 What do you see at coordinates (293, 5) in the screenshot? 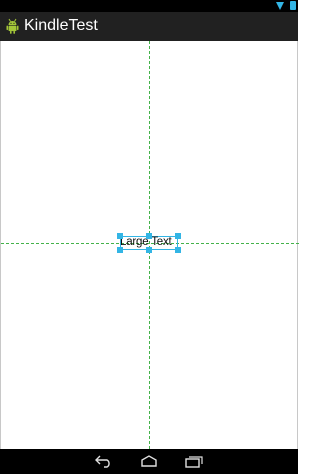
I see `battery-icon` at bounding box center [293, 5].